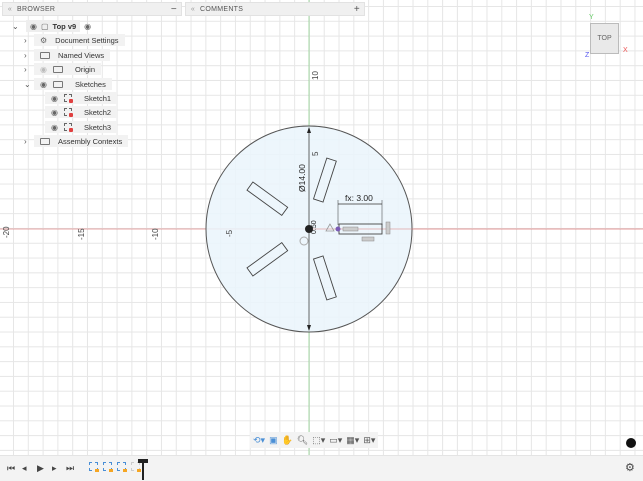 This screenshot has width=643, height=481. I want to click on item-label: Assembly Contexts, so click(90, 141).